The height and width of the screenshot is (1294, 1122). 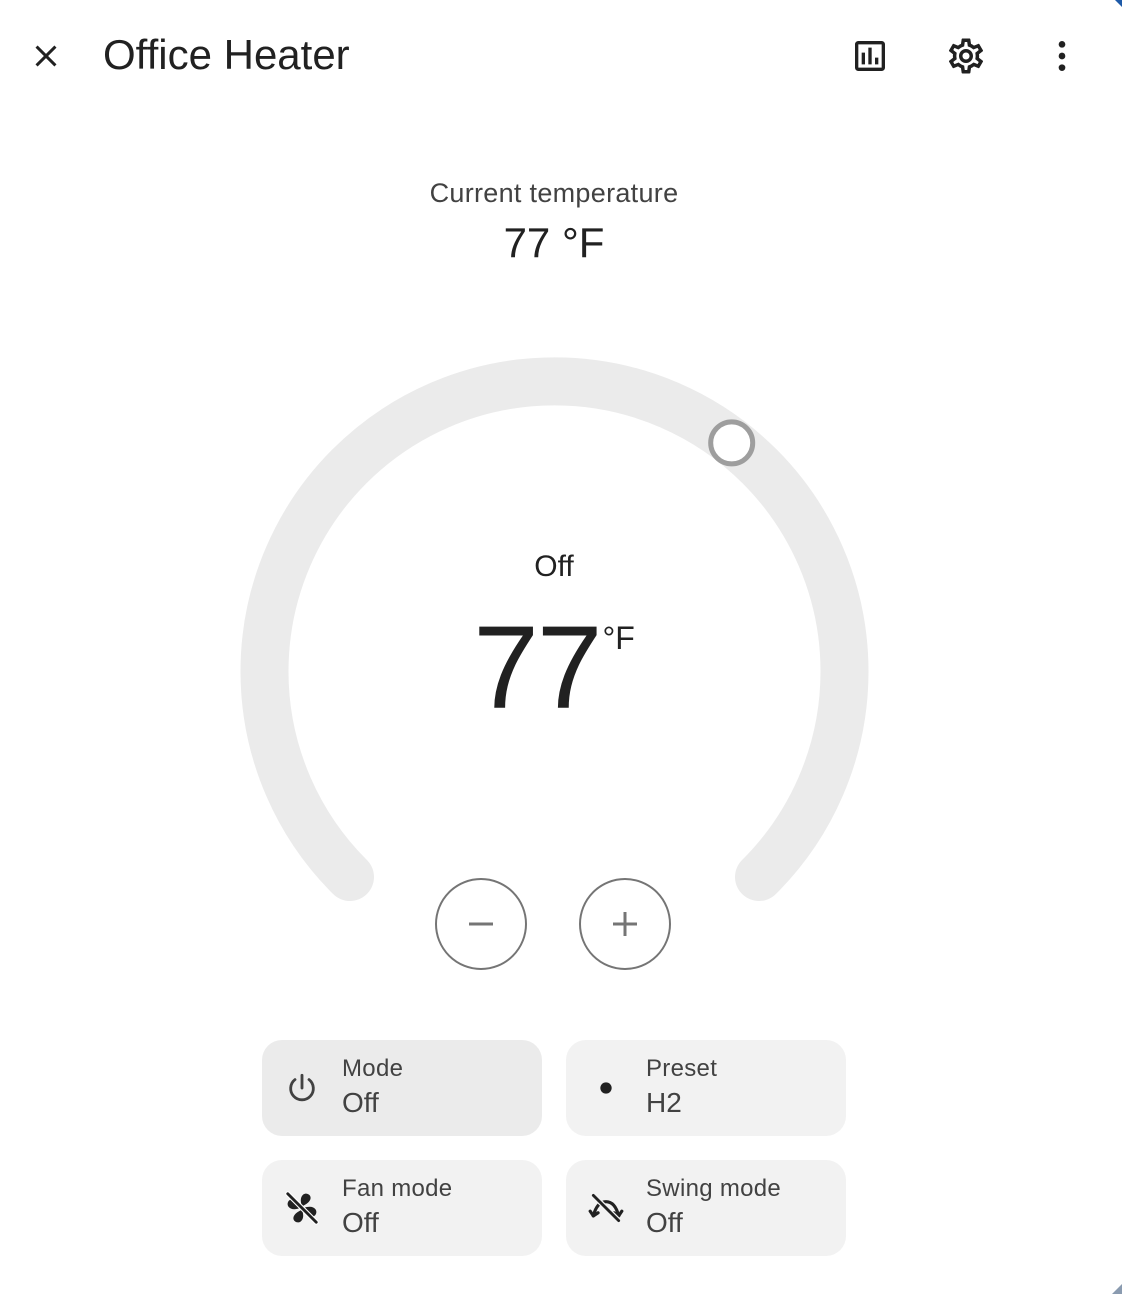 What do you see at coordinates (402, 1208) in the screenshot?
I see `feature-tile-fan-mode: Fan mode Off` at bounding box center [402, 1208].